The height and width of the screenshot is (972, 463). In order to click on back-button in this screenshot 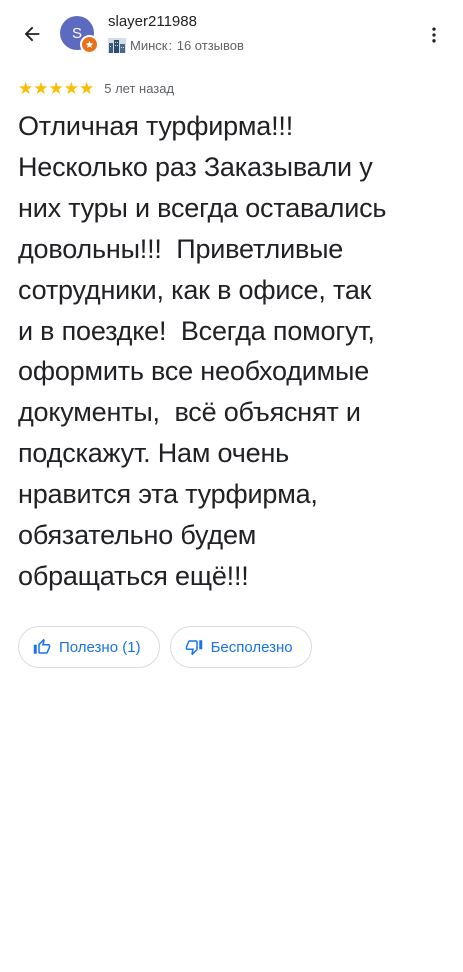, I will do `click(32, 34)`.